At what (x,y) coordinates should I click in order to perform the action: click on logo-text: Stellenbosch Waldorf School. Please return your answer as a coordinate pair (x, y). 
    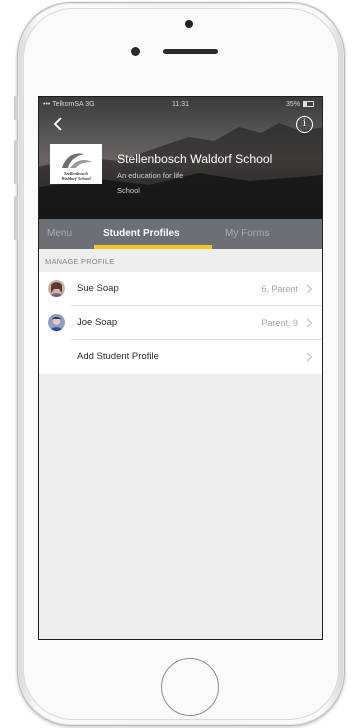
    Looking at the image, I should click on (76, 175).